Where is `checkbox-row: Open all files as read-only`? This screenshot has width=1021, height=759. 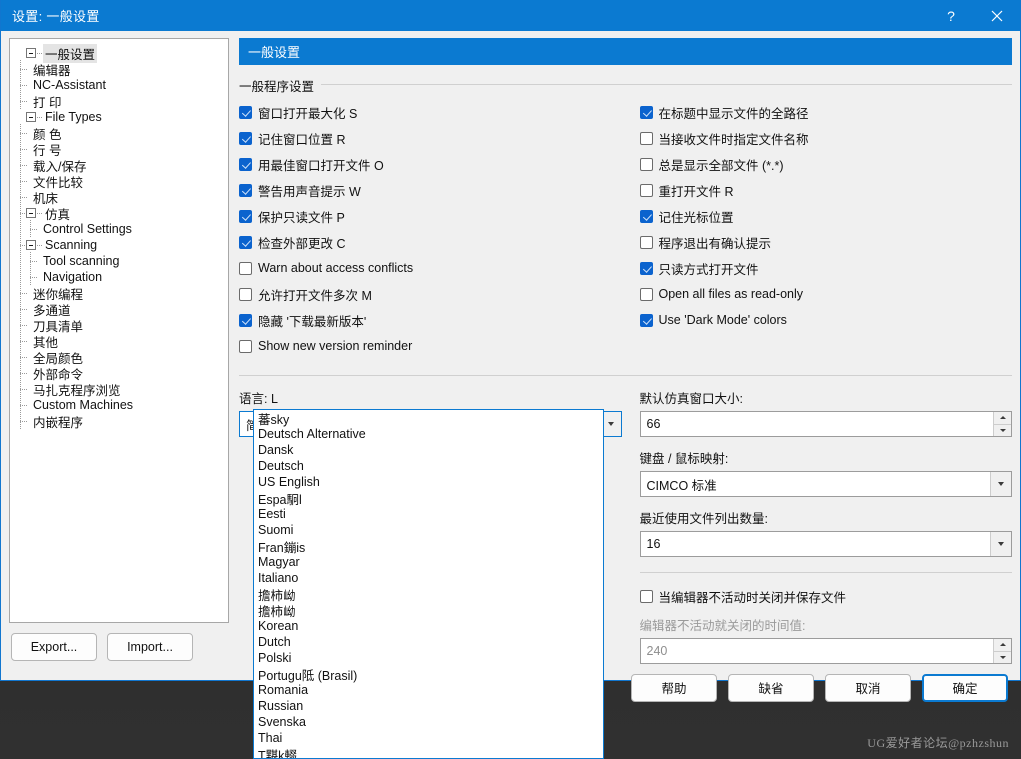
checkbox-row: Open all files as read-only is located at coordinates (826, 294).